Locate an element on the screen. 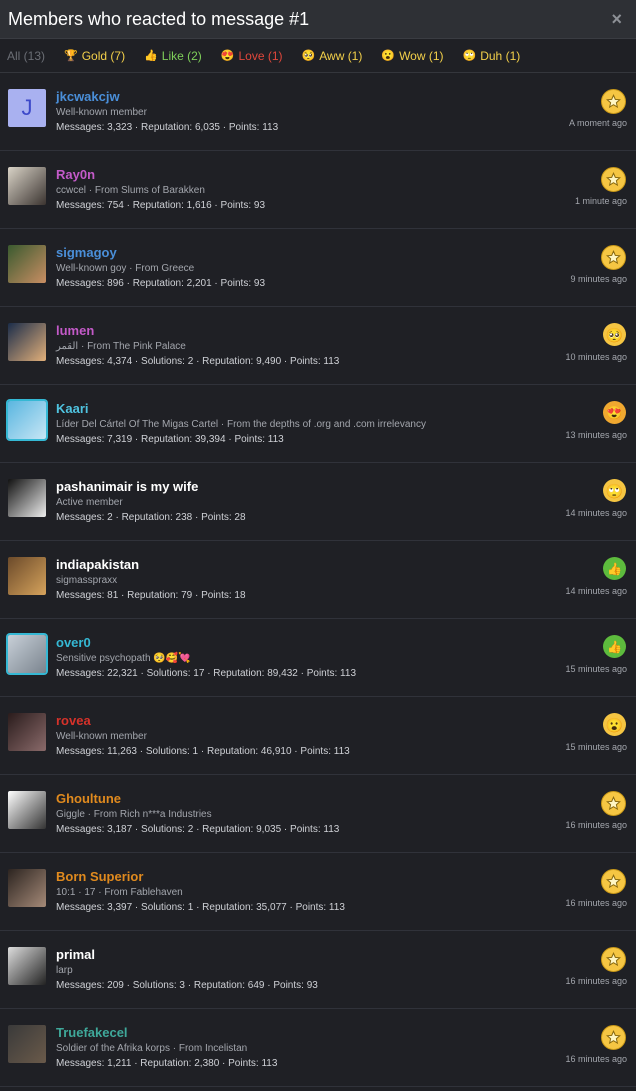 This screenshot has width=636, height=1091. username-link: Truefakecel is located at coordinates (166, 1033).